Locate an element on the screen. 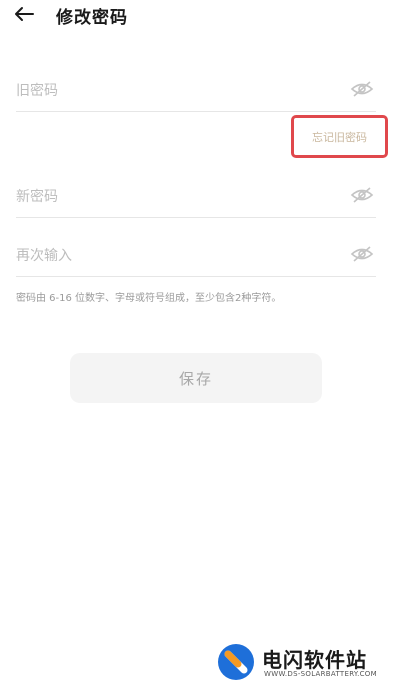 This screenshot has width=400, height=689. forgot-password-highlight: 忘记旧密码 is located at coordinates (339, 136).